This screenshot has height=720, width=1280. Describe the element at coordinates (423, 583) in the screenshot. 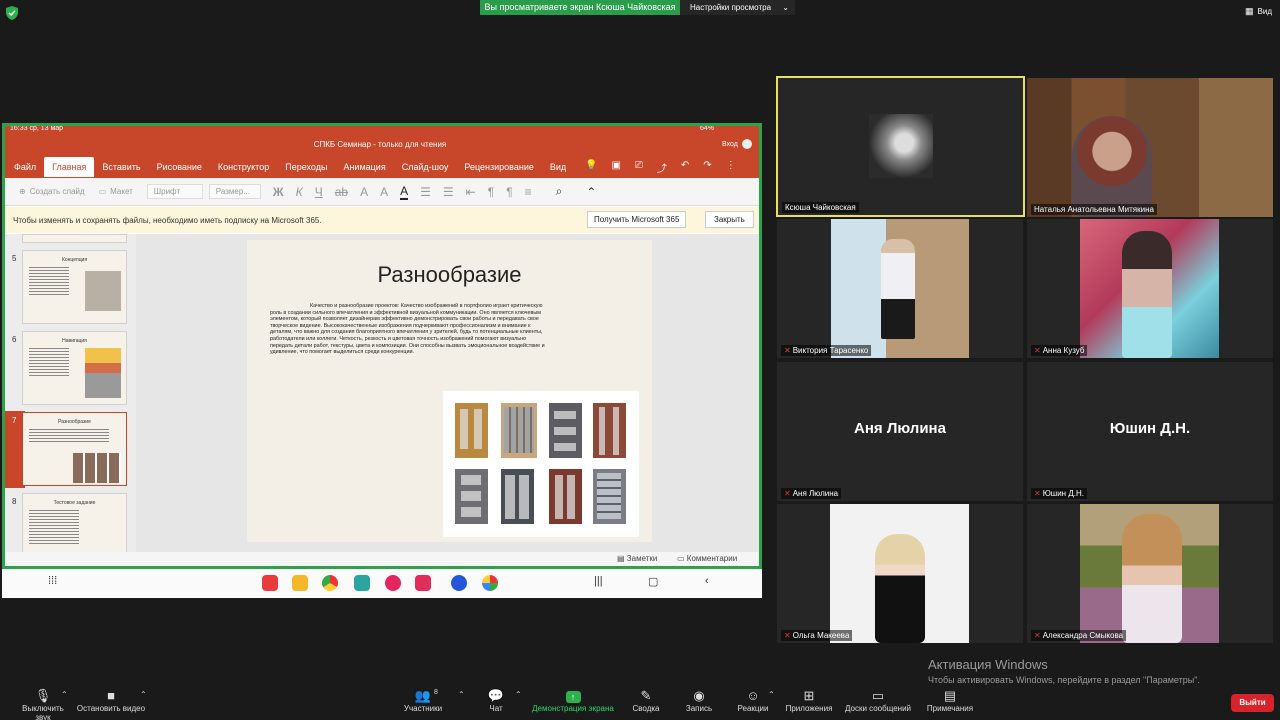

I see `camera-app-icon` at that location.